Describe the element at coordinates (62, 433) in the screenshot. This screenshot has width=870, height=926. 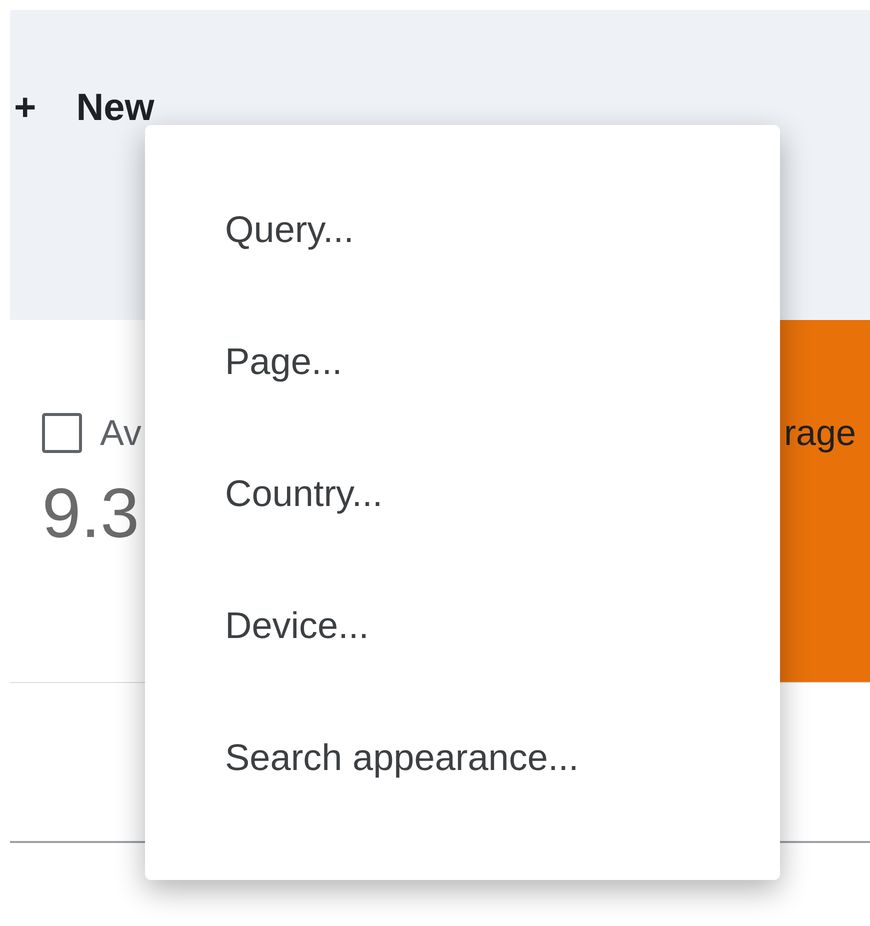
I see `checkbox` at that location.